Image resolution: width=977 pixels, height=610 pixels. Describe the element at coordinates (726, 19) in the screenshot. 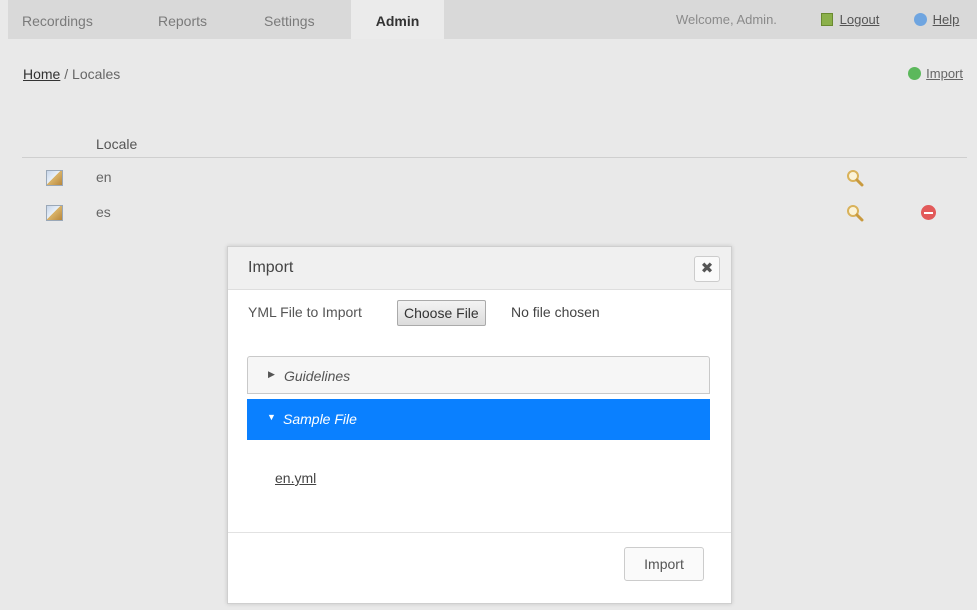

I see `welcome-text: Welcome, Admin.` at that location.